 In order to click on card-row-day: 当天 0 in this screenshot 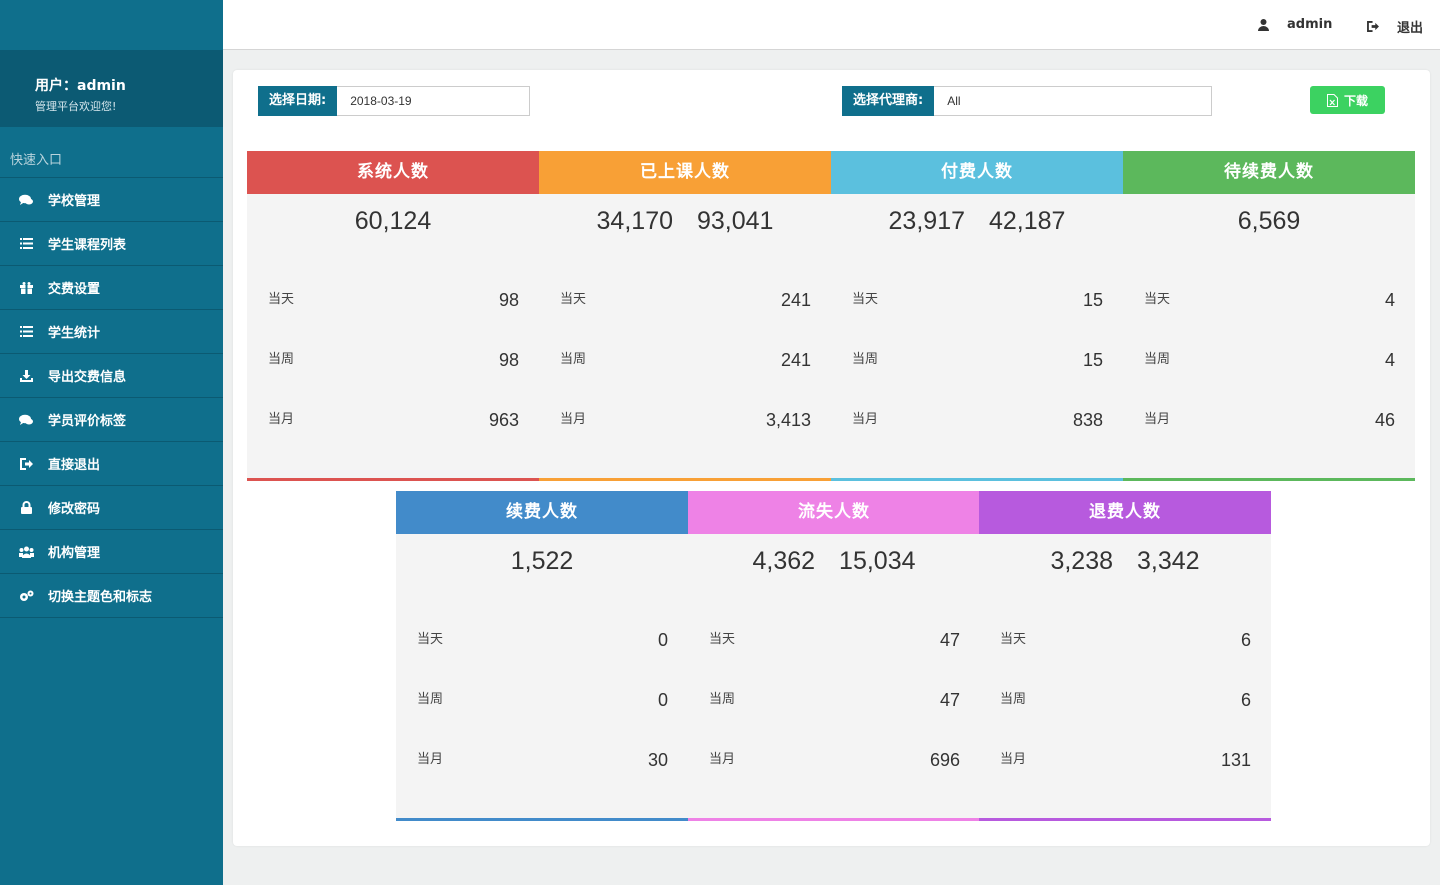, I will do `click(542, 640)`.